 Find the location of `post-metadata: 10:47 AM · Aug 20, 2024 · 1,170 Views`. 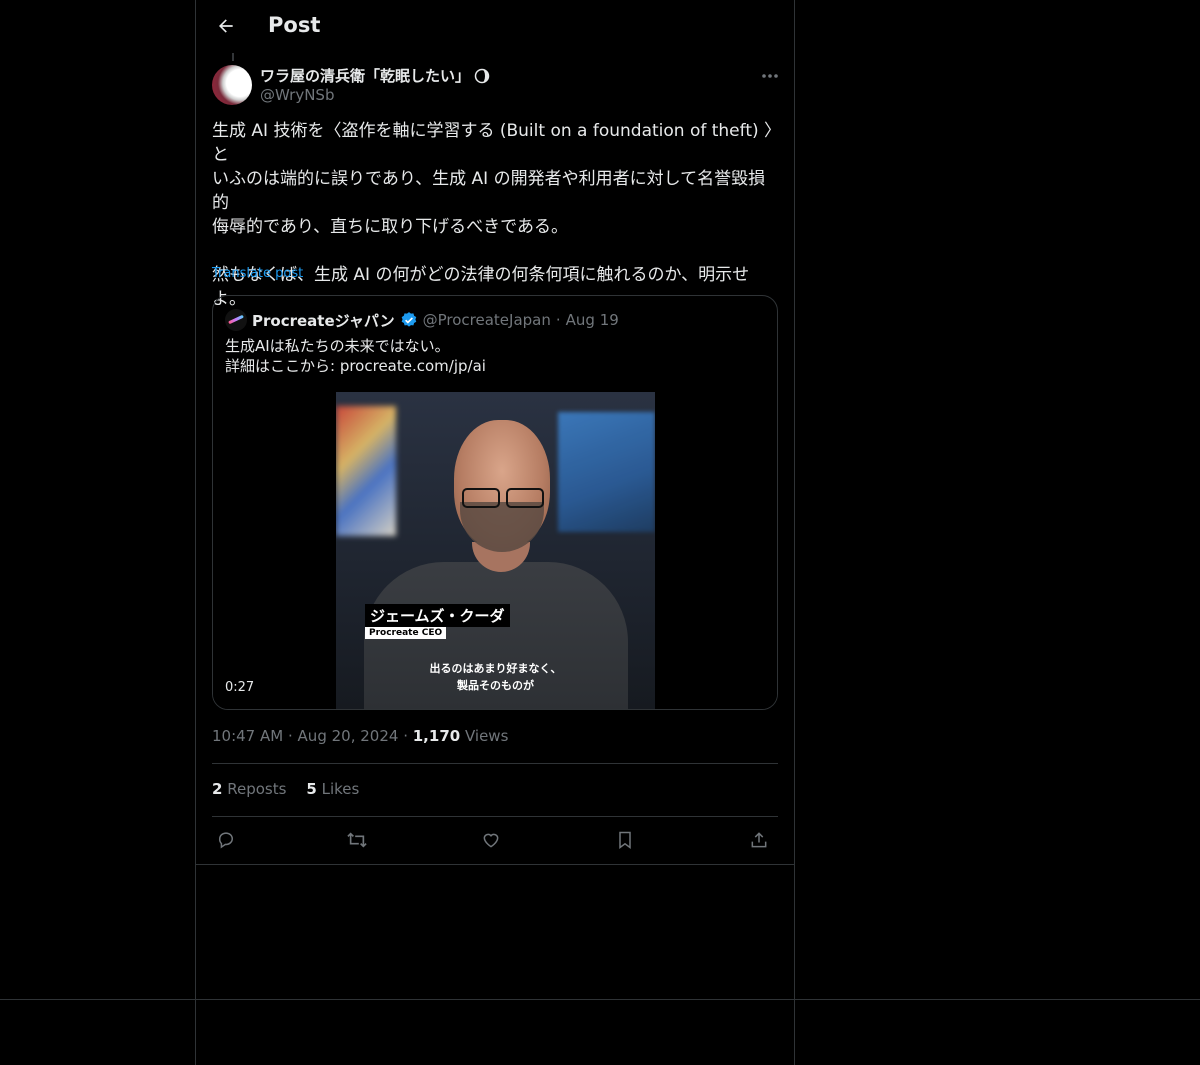

post-metadata: 10:47 AM · Aug 20, 2024 · 1,170 Views is located at coordinates (360, 736).